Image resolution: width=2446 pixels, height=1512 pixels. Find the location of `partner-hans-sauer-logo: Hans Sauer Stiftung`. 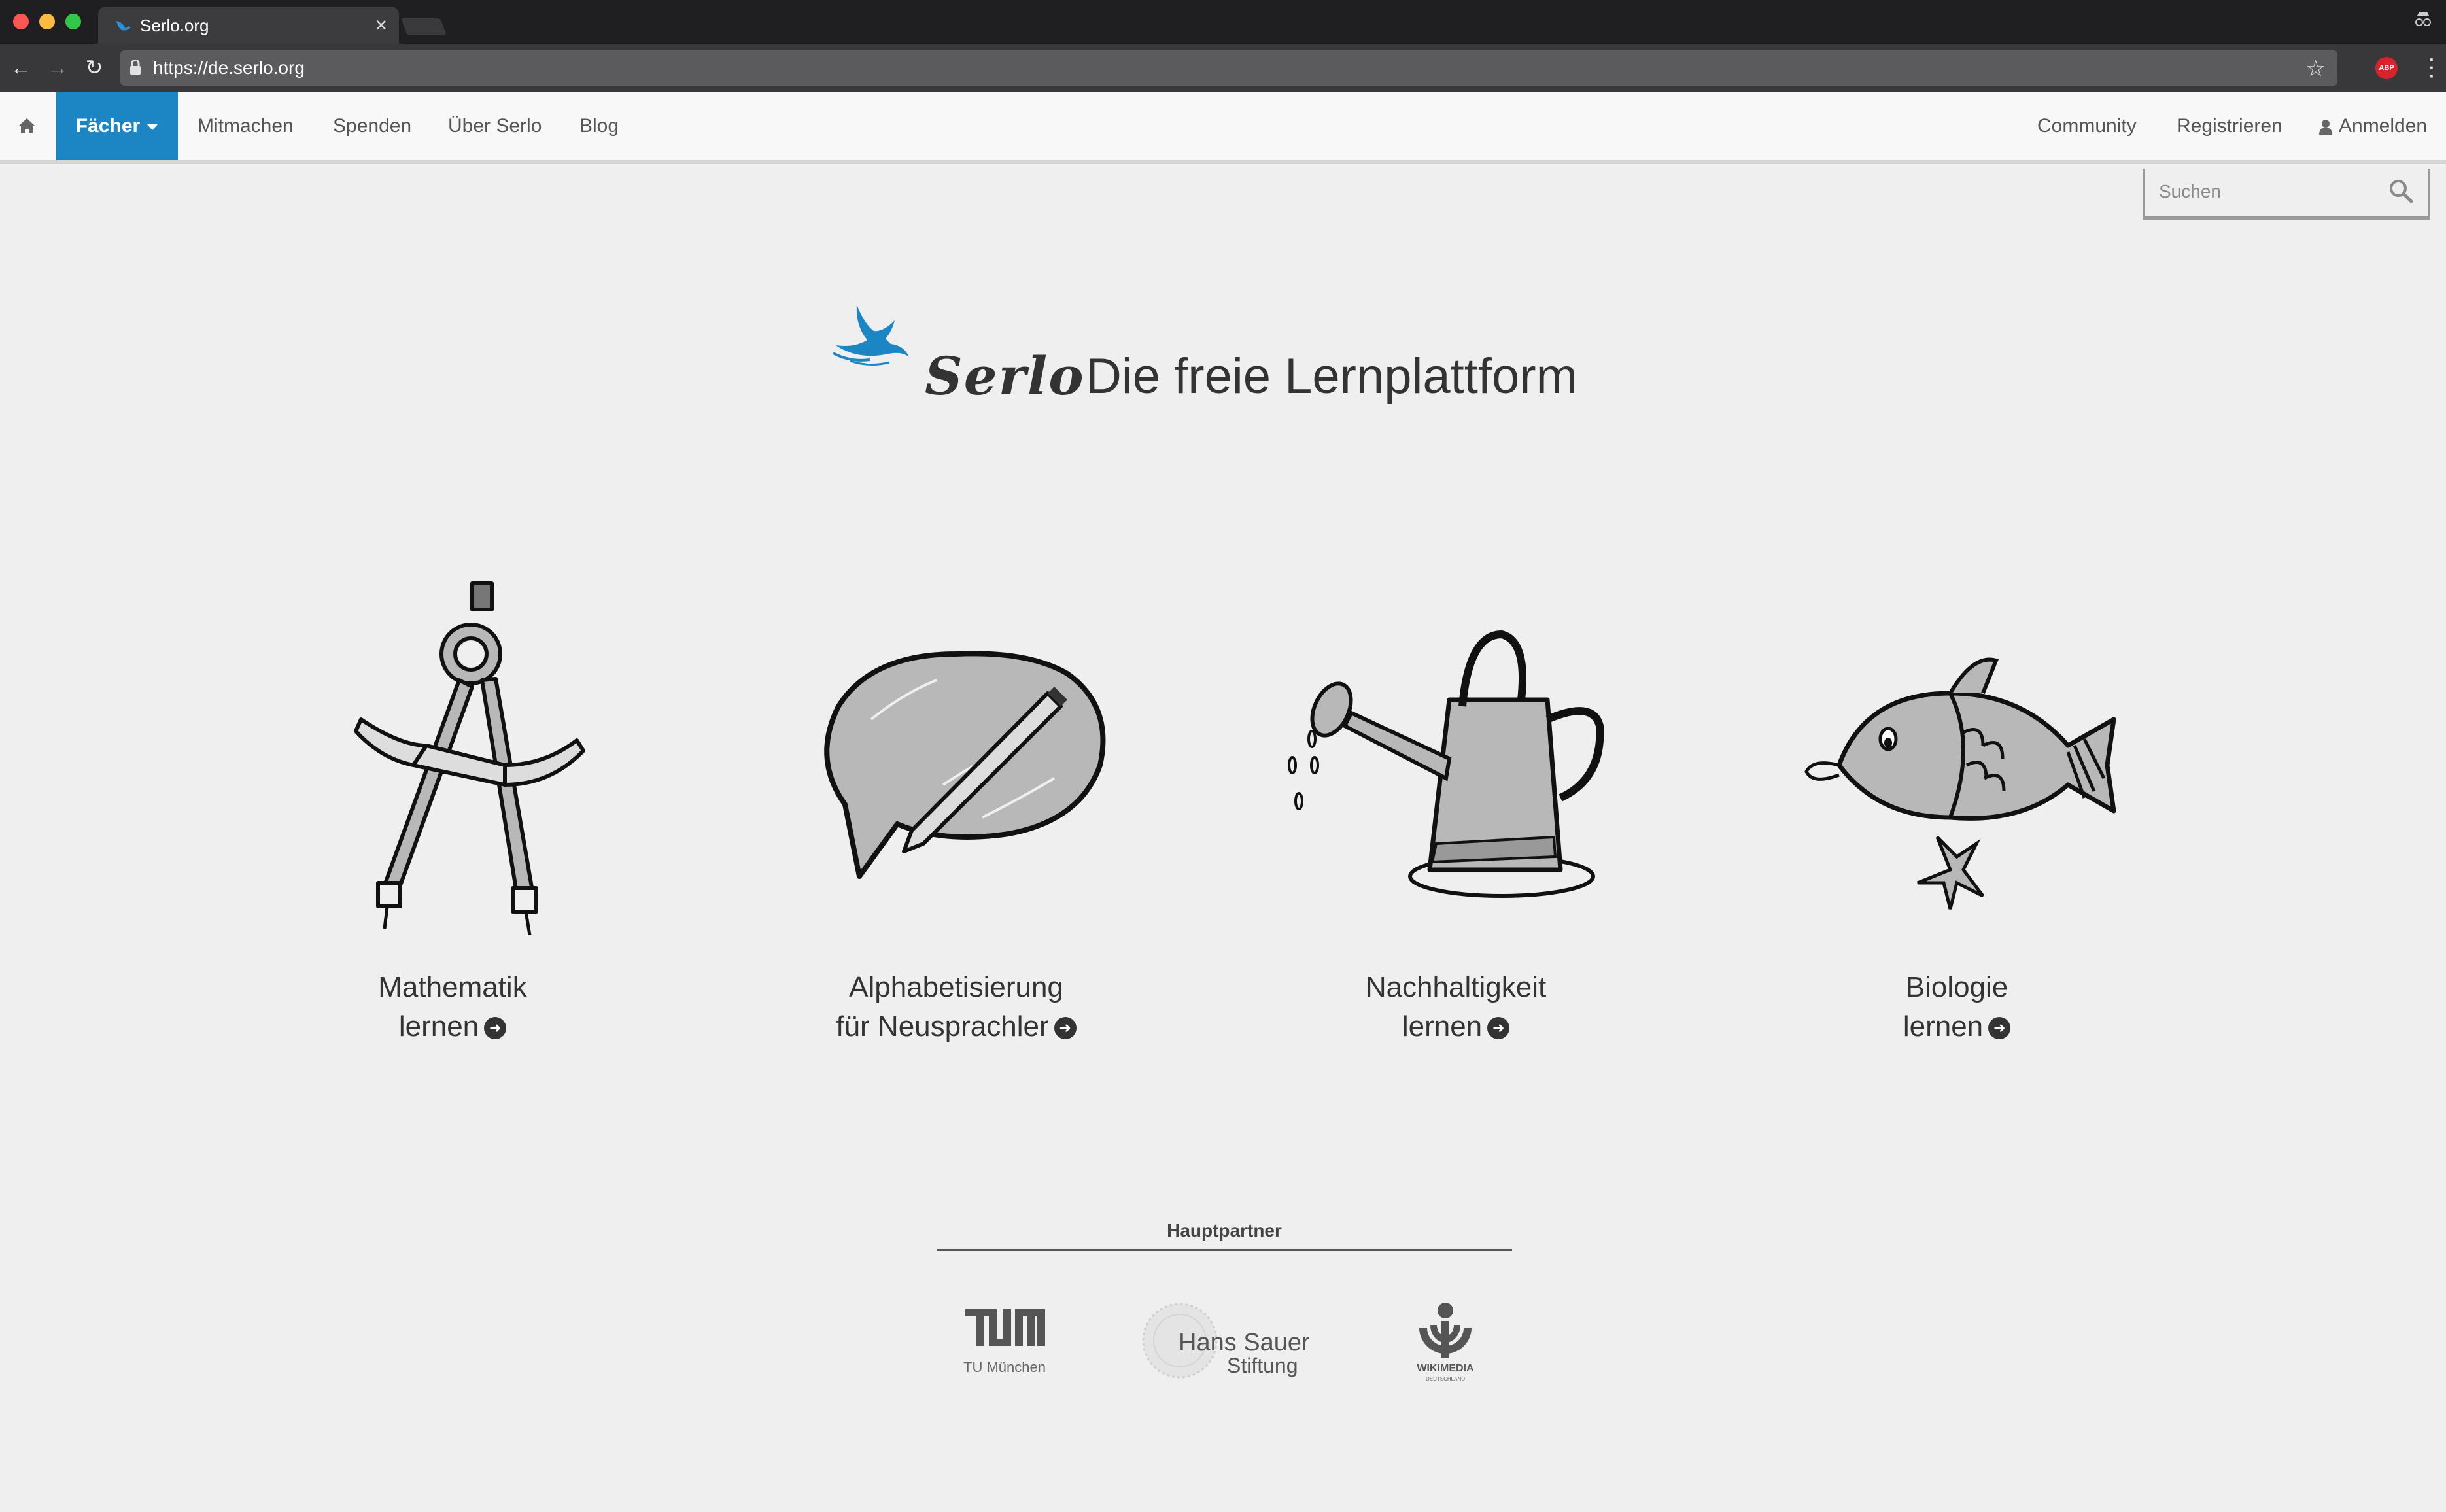

partner-hans-sauer-logo: Hans Sauer Stiftung is located at coordinates (1226, 1340).